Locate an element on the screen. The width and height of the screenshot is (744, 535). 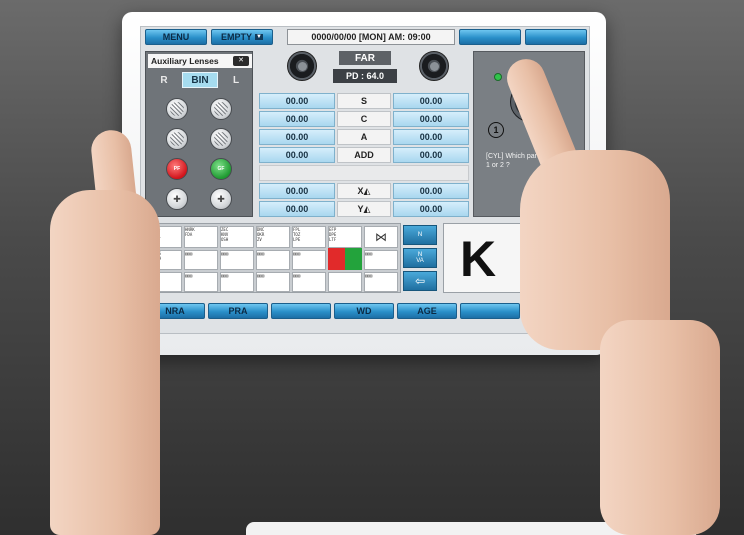
cross-cylinder-lens-1-icon: ✚ is located at coordinates (177, 199).